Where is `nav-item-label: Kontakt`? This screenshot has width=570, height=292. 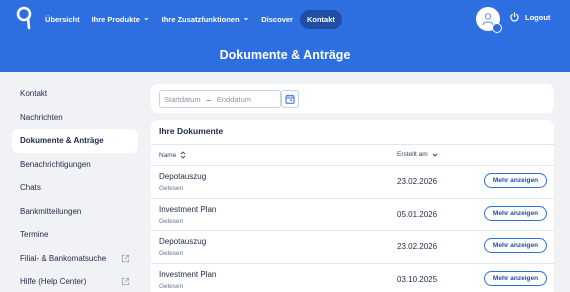
nav-item-label: Kontakt is located at coordinates (320, 19).